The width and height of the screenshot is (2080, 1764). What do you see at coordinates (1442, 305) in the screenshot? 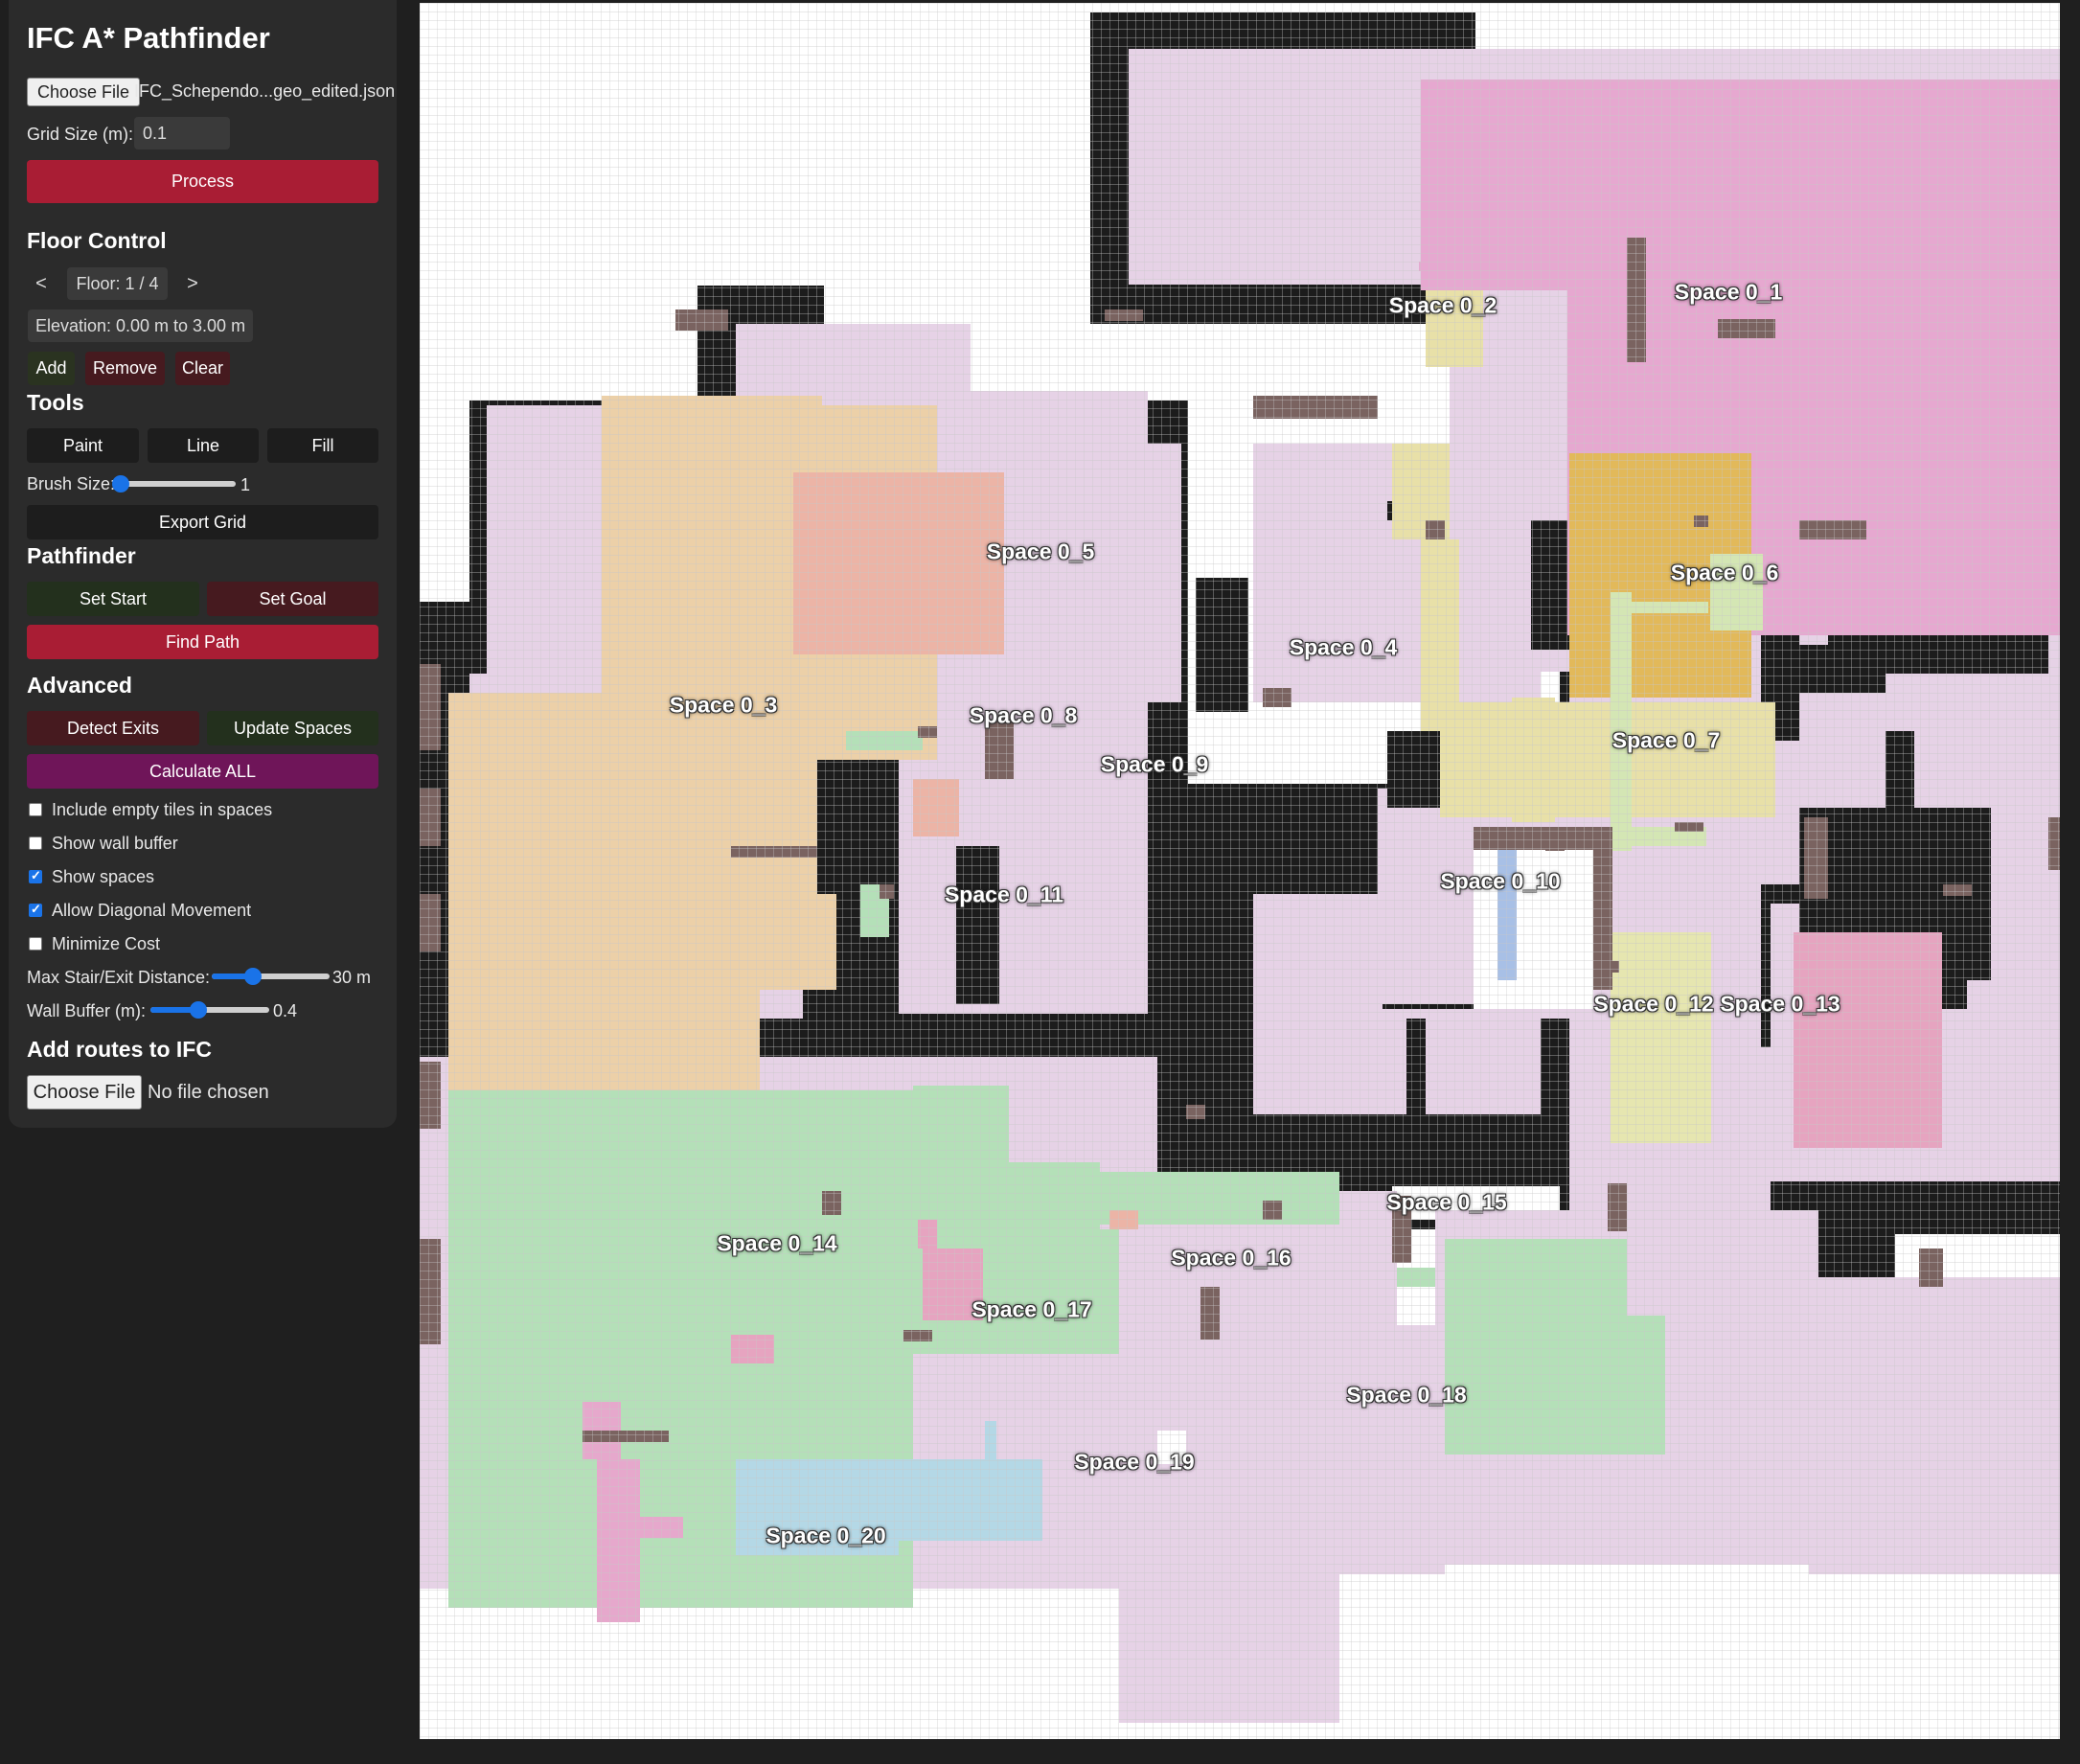
I see `space-label: Space 0_2` at bounding box center [1442, 305].